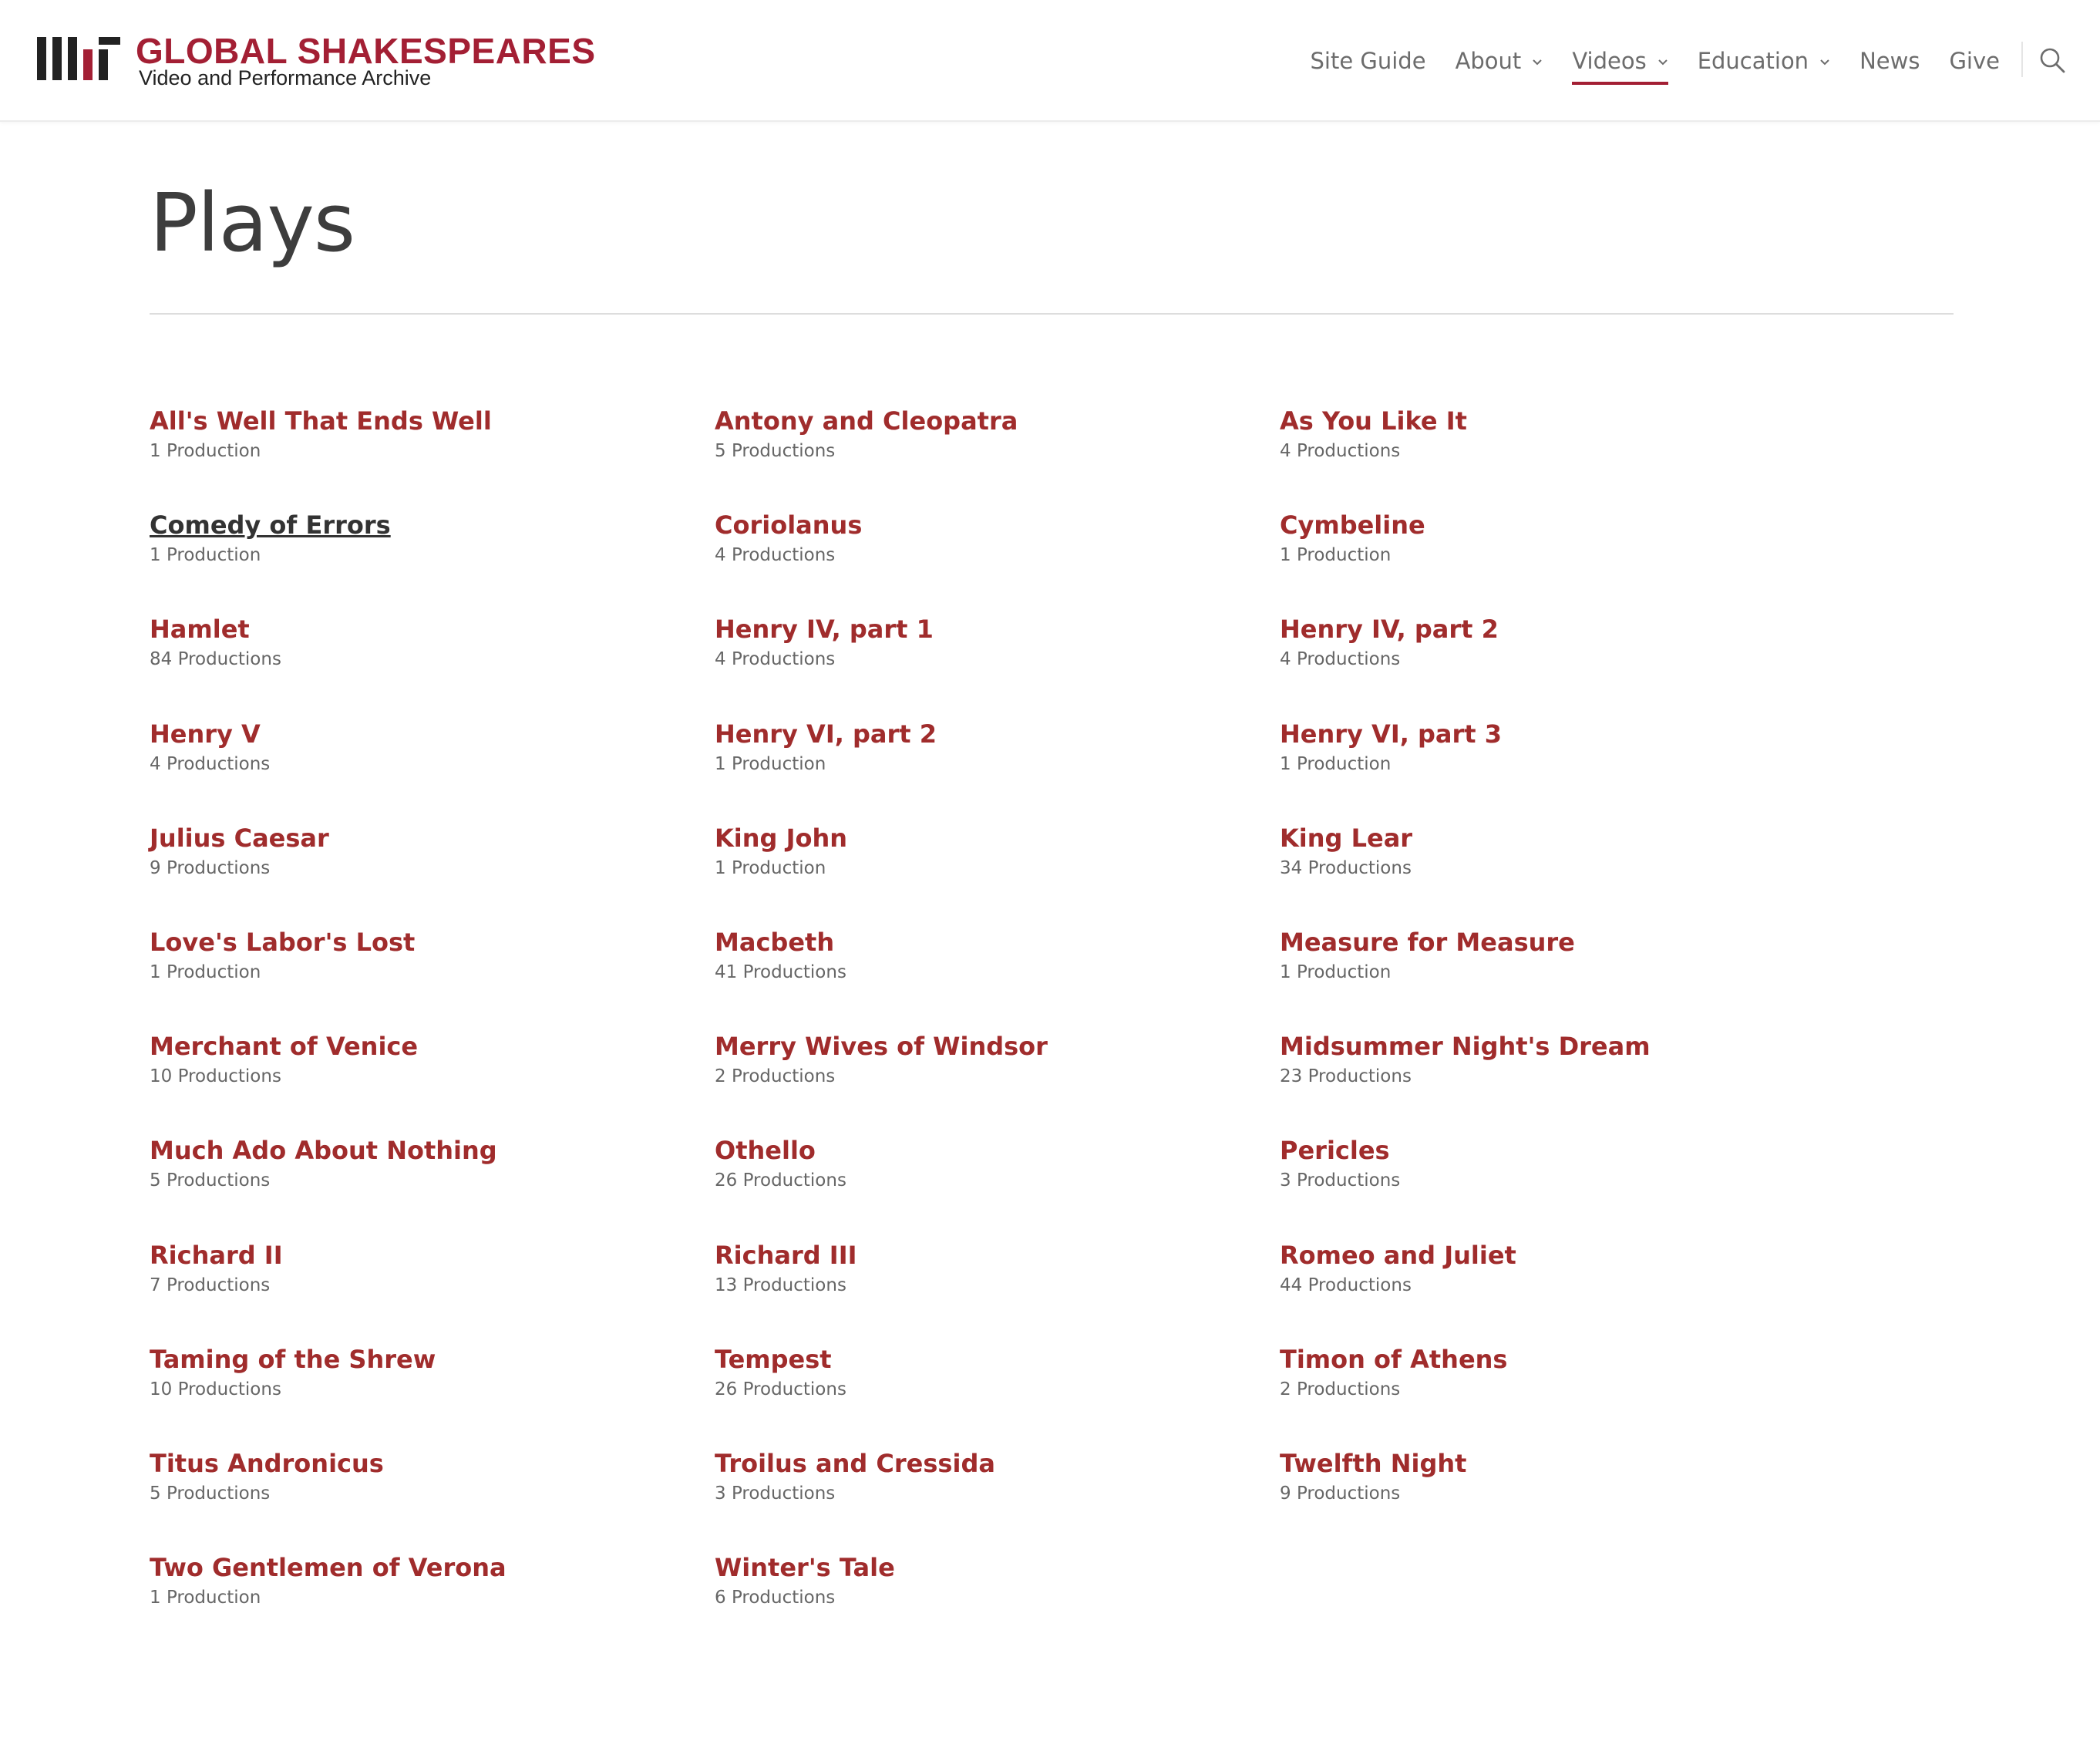 This screenshot has height=1758, width=2100. Describe the element at coordinates (366, 51) in the screenshot. I see `logo-title: GLOBAL SHAKESPEARES` at that location.